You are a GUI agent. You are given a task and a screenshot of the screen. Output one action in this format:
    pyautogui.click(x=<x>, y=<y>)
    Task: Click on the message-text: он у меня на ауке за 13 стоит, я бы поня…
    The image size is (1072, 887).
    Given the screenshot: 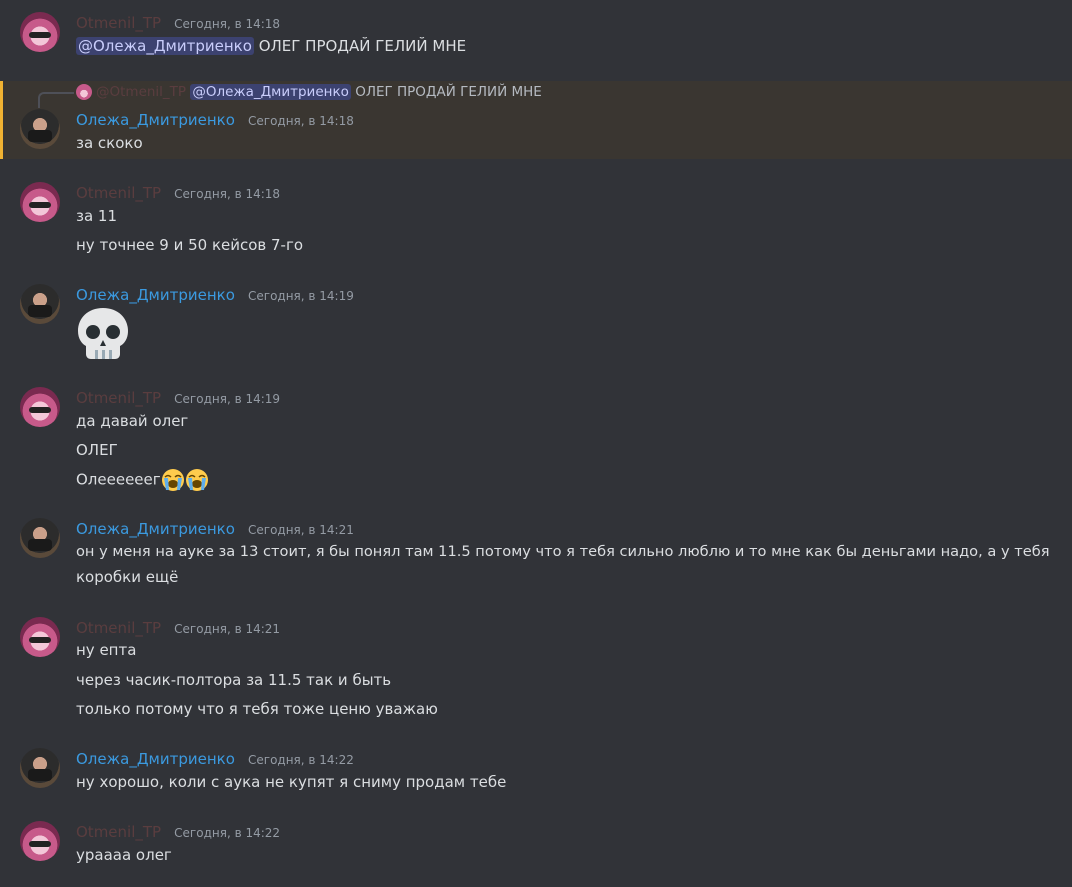 What is the action you would take?
    pyautogui.click(x=563, y=551)
    